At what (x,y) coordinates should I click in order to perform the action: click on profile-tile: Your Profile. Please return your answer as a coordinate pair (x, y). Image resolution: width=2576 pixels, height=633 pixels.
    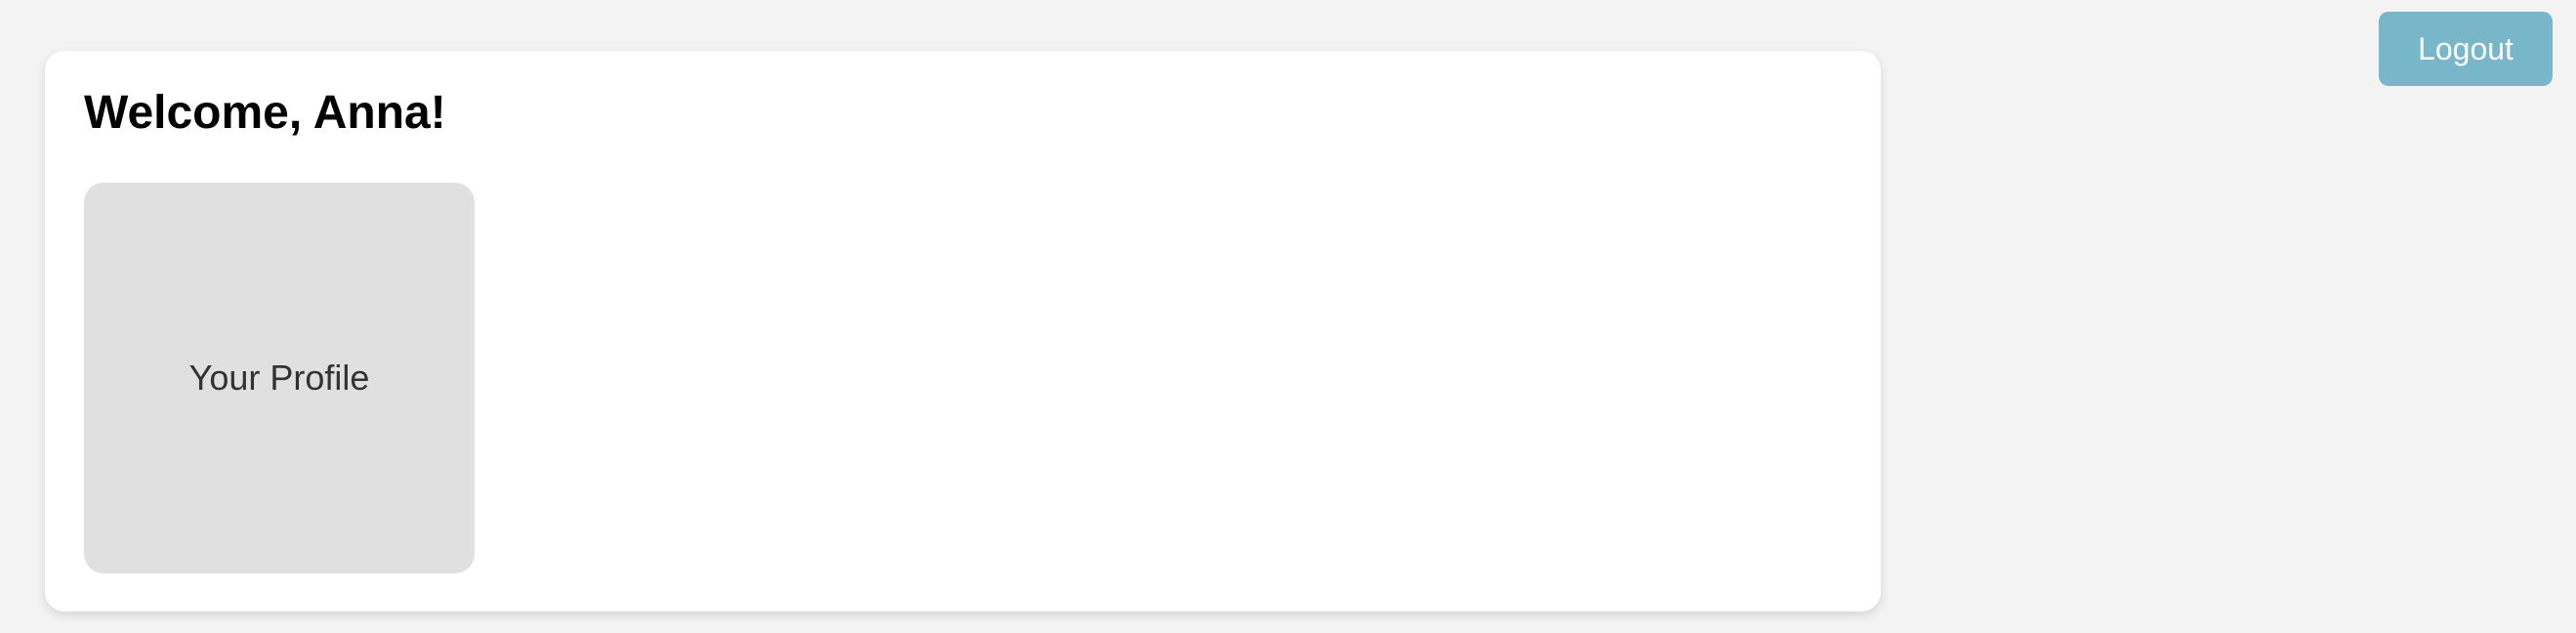
    Looking at the image, I should click on (279, 378).